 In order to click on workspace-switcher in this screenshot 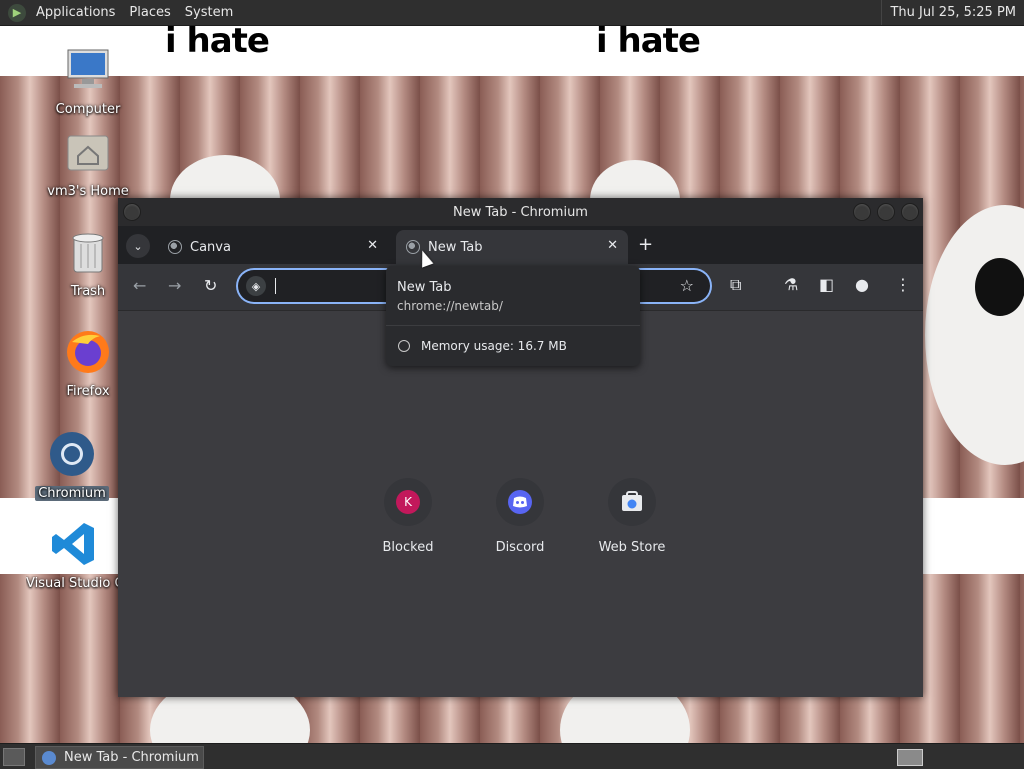, I will do `click(910, 757)`.